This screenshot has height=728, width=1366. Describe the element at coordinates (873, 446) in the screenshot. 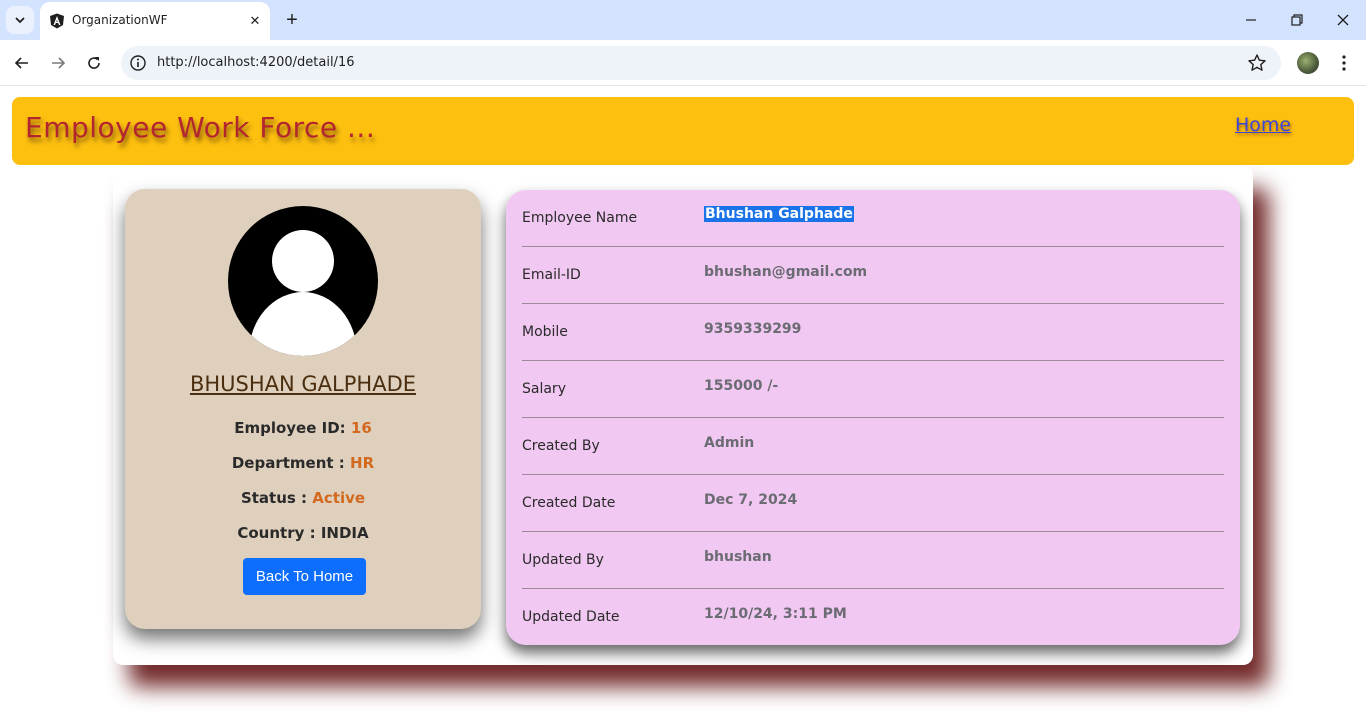

I see `detail-row-created-by: Created By Admin` at that location.